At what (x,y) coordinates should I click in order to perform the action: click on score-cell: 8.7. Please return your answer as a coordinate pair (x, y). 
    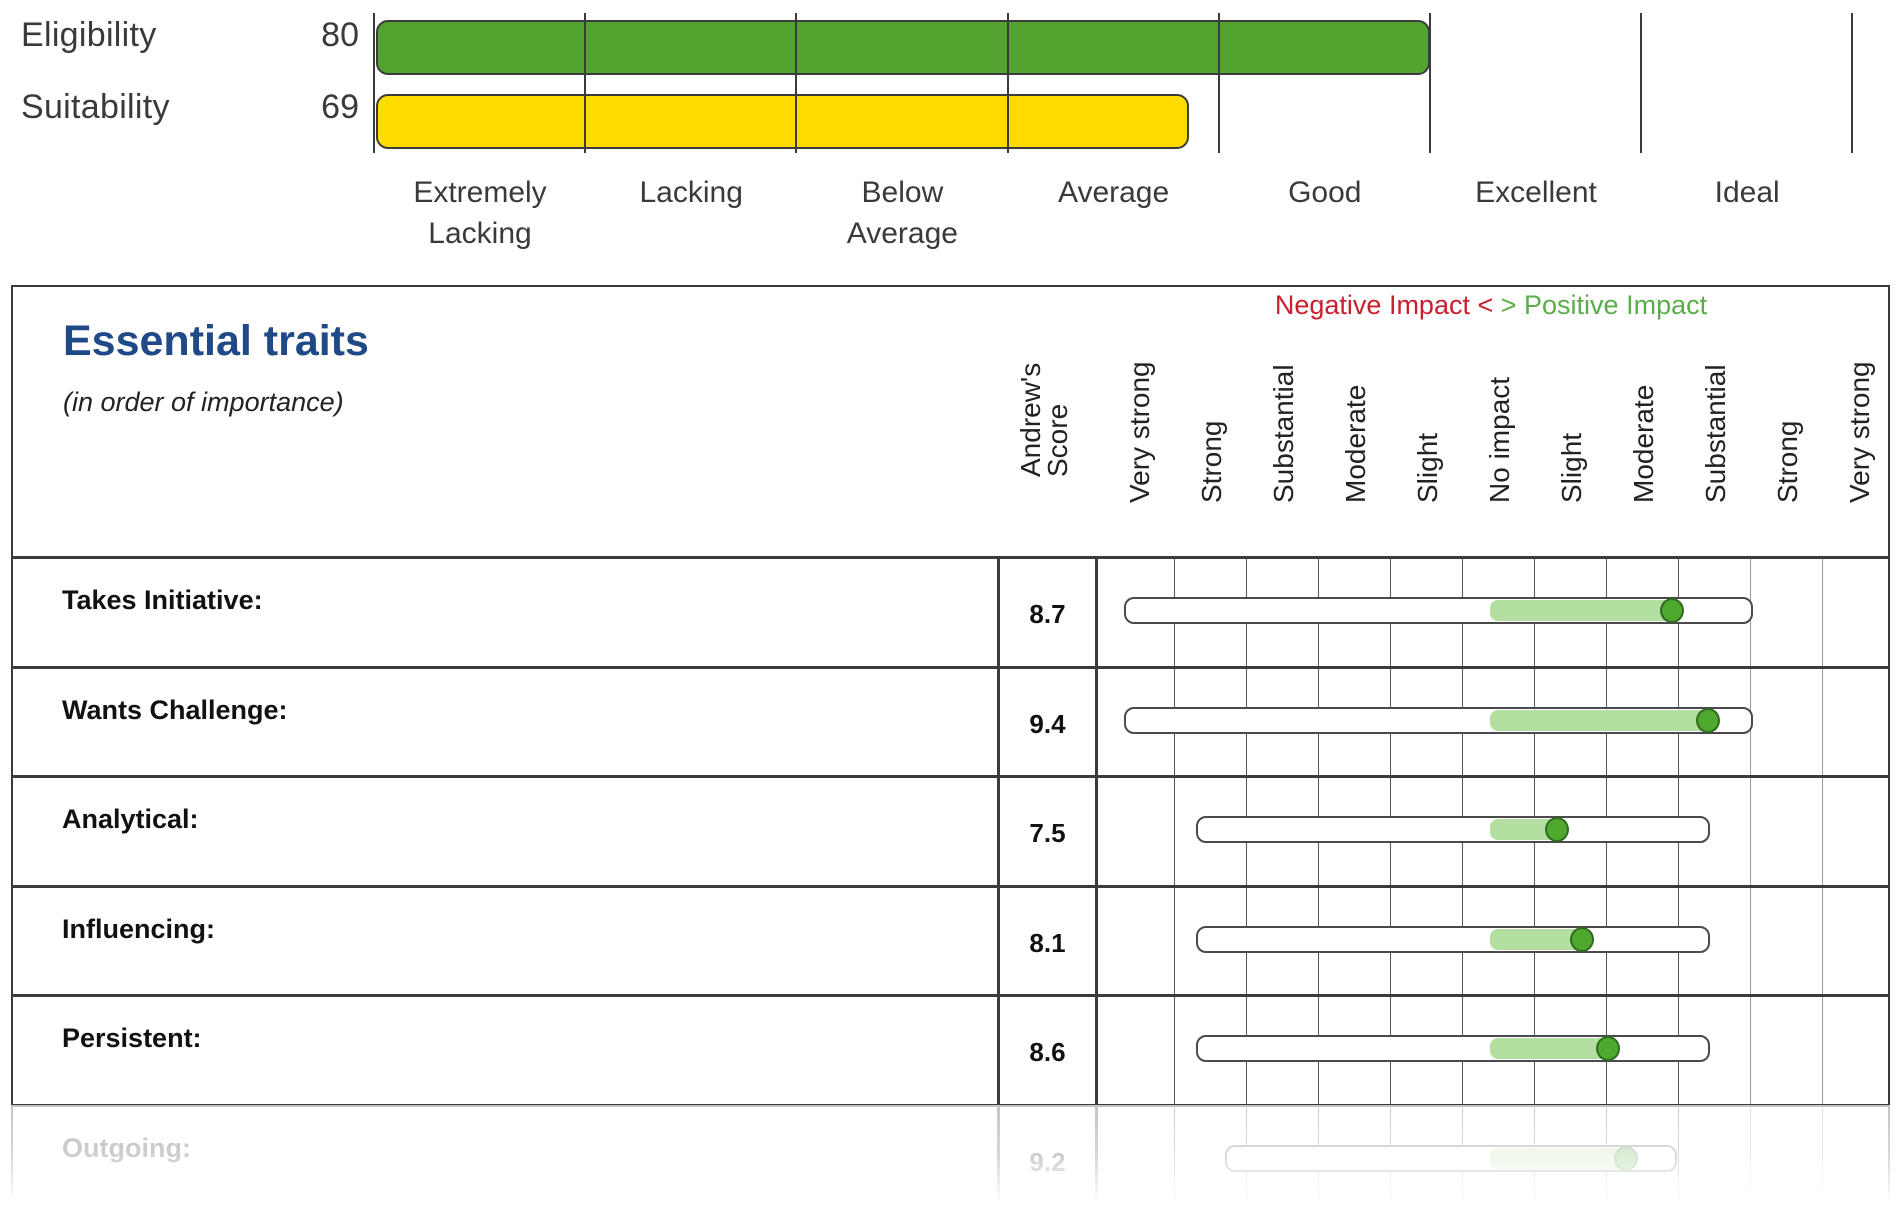
    Looking at the image, I should click on (1049, 612).